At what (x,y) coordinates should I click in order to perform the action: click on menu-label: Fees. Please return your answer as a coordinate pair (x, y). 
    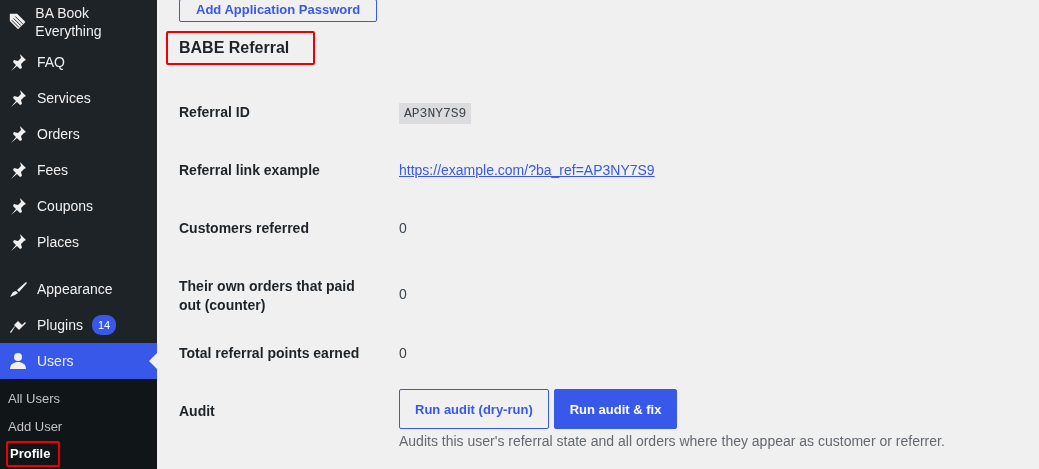
    Looking at the image, I should click on (53, 170).